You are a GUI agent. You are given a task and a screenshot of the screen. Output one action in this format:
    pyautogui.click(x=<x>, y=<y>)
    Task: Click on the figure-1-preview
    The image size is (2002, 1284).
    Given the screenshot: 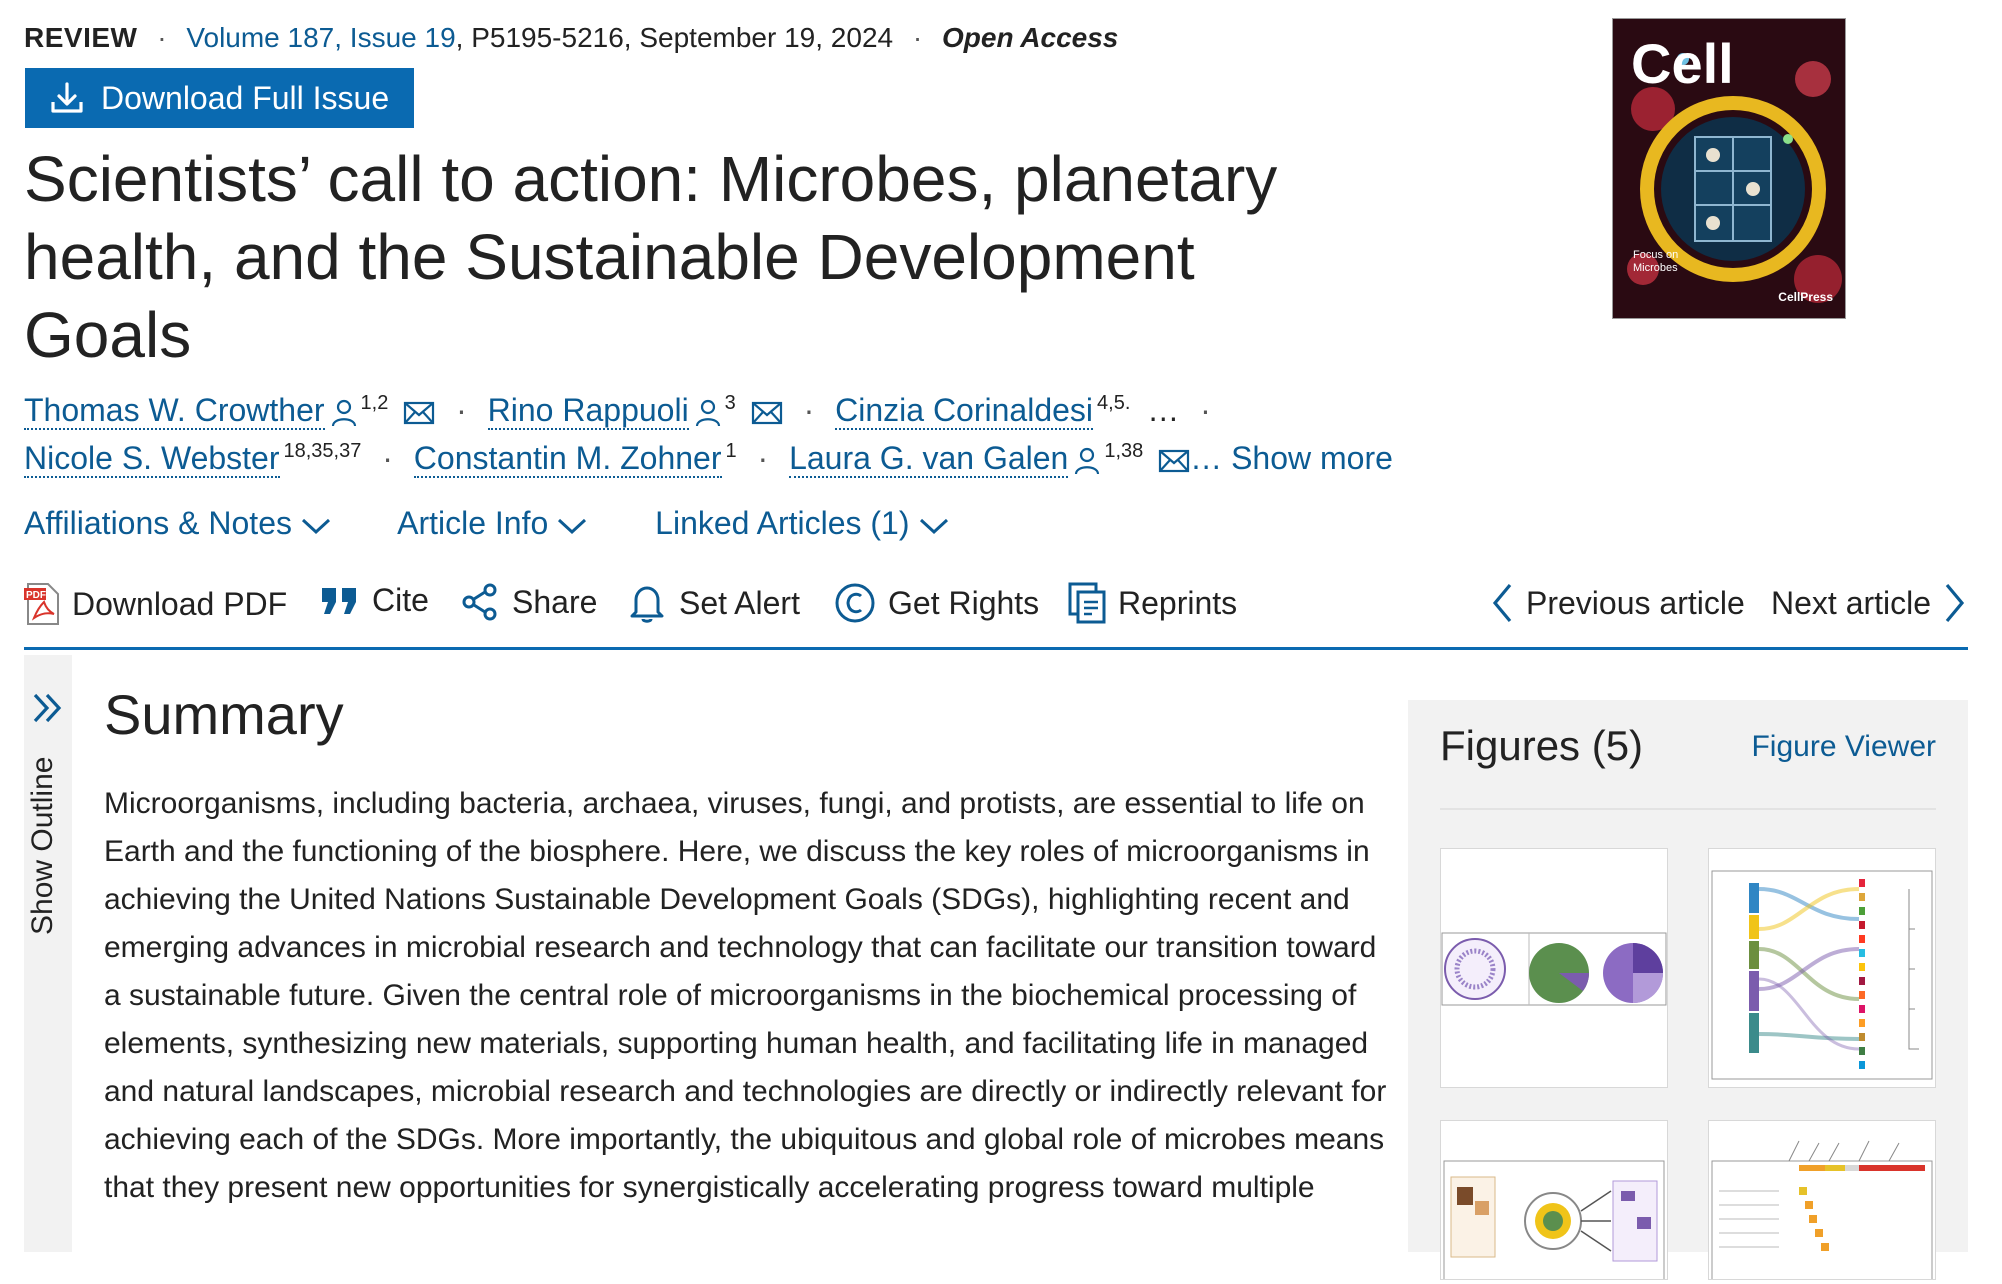 What is the action you would take?
    pyautogui.click(x=1554, y=969)
    